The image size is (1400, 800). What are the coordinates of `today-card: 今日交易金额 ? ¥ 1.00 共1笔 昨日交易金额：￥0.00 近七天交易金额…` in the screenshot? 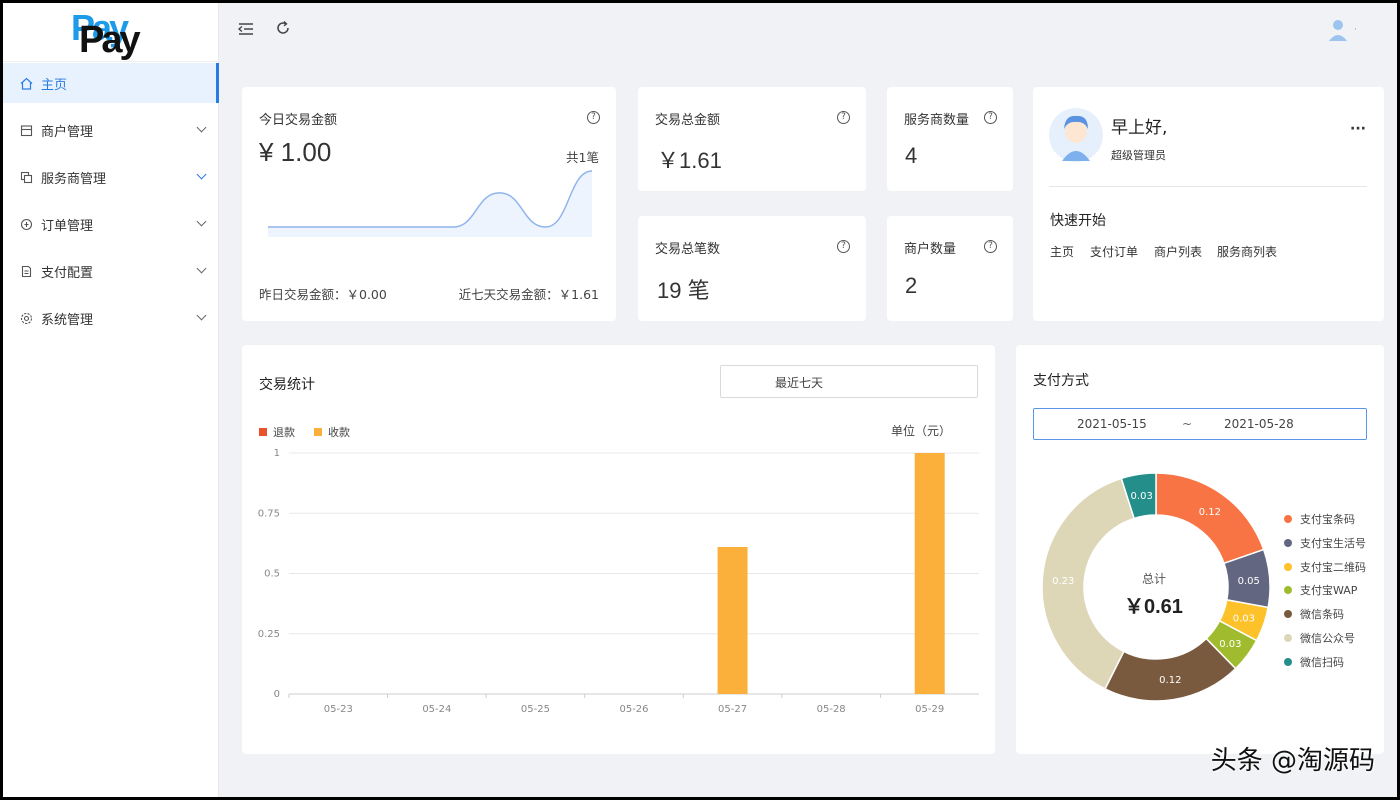 It's located at (429, 204).